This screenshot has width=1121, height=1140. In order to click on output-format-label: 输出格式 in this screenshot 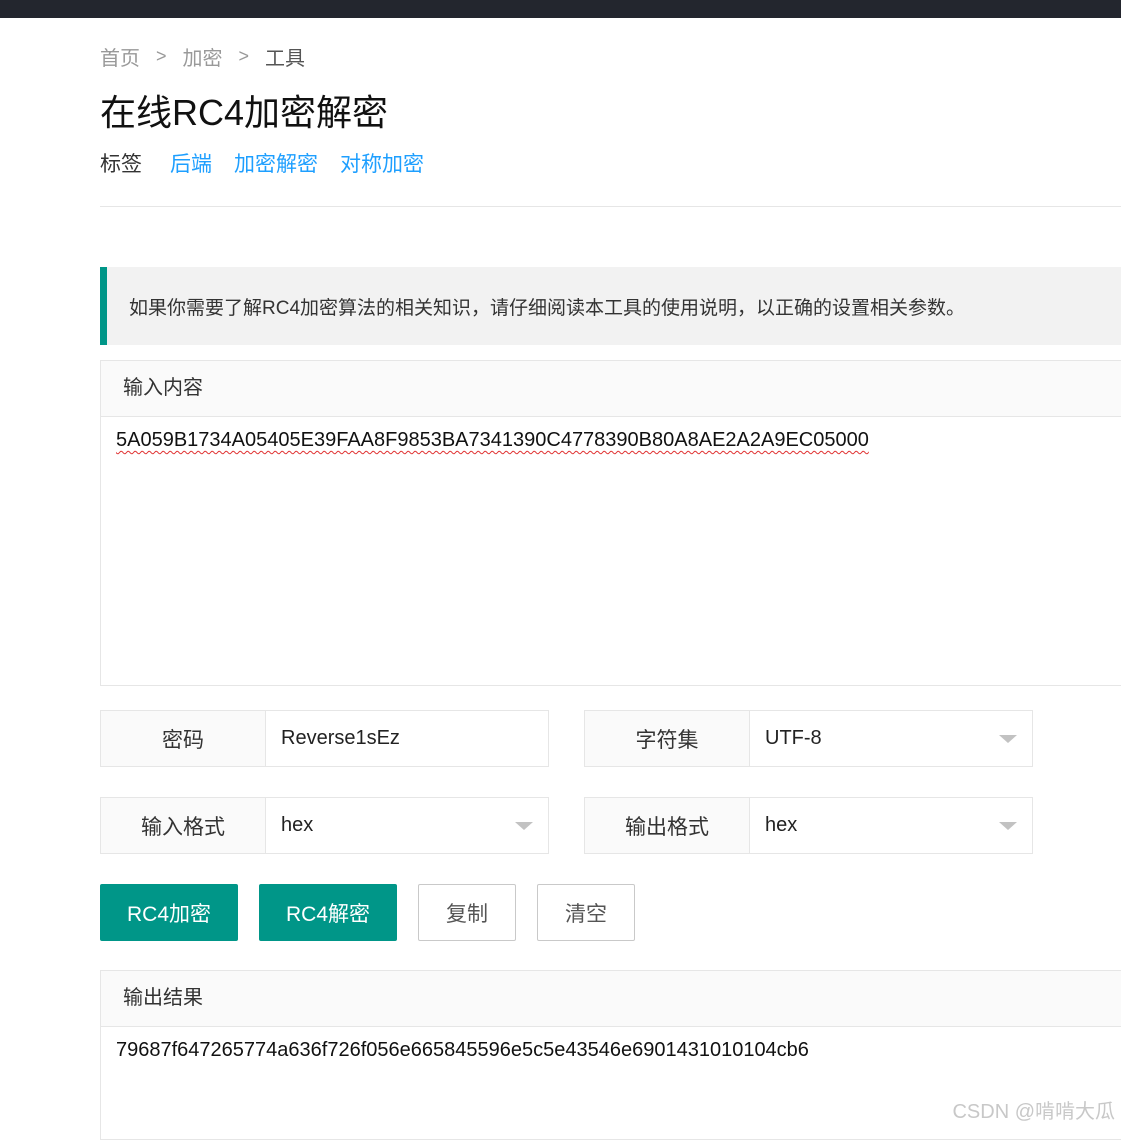, I will do `click(667, 825)`.